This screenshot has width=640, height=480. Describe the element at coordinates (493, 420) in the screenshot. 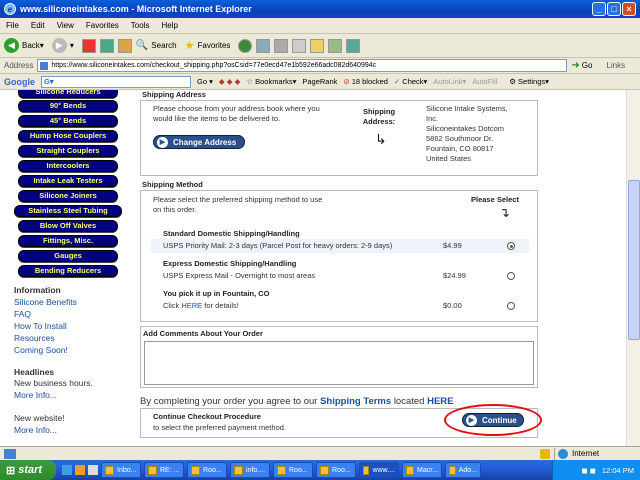

I see `continue-button: ▶ Continue` at that location.